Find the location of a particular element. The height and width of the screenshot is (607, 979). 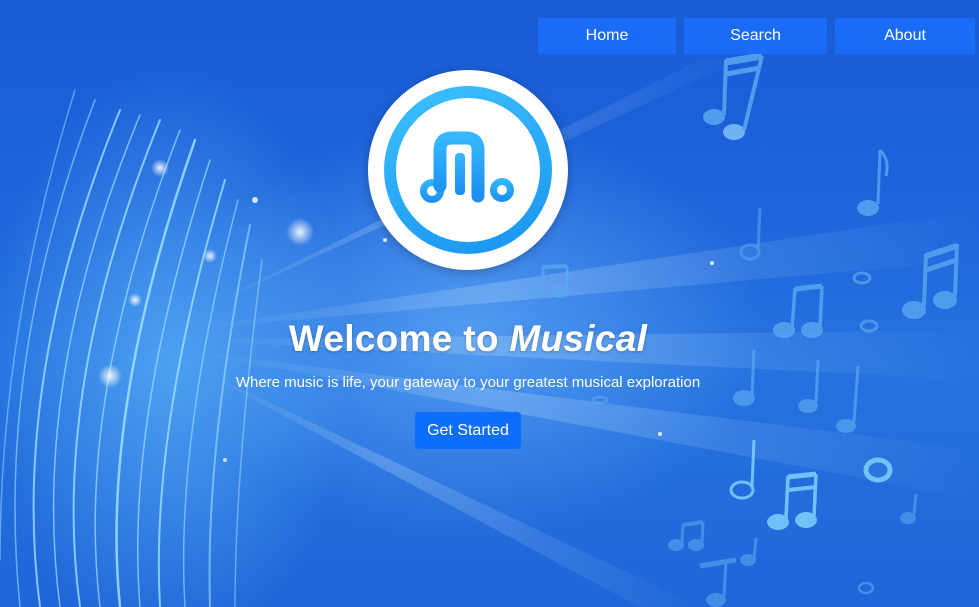

top-nav: Home Search About is located at coordinates (756, 36).